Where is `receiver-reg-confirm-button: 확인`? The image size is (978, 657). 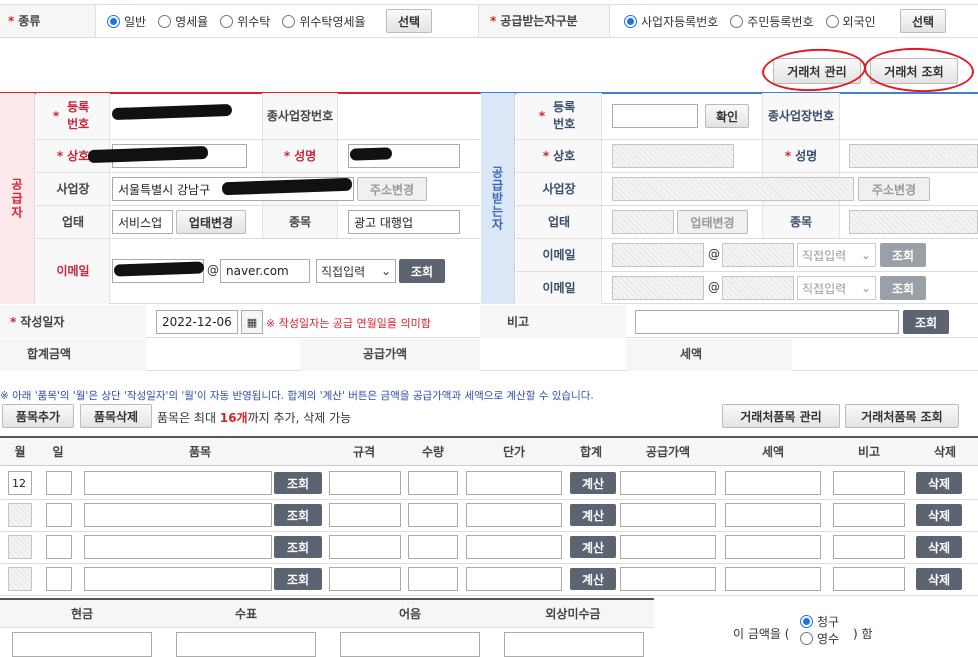
receiver-reg-confirm-button: 확인 is located at coordinates (727, 116).